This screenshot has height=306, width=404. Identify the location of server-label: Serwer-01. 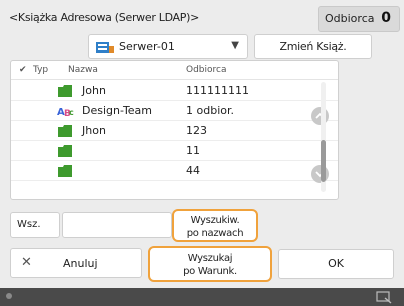
(147, 46).